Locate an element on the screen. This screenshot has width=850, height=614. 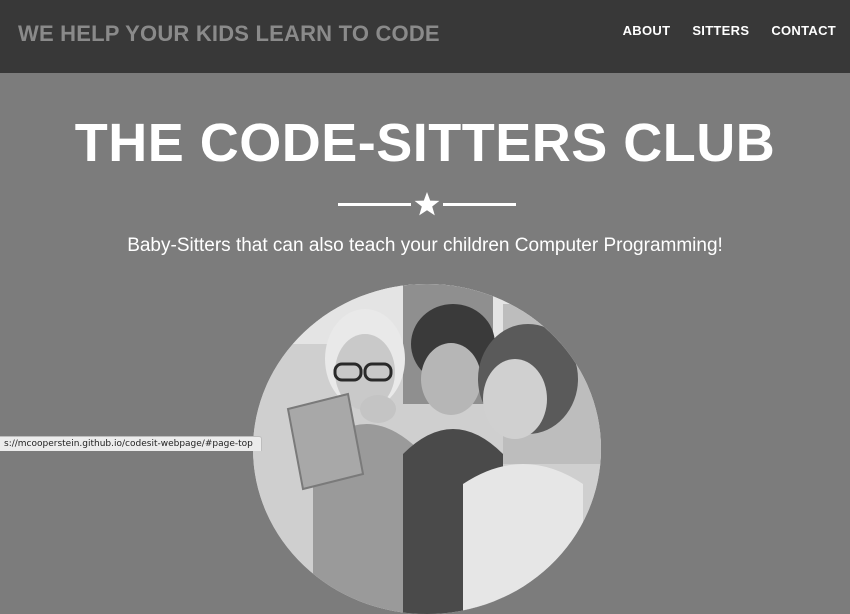
nav-links: ABOUT SITTERS CONTACT is located at coordinates (718, 30).